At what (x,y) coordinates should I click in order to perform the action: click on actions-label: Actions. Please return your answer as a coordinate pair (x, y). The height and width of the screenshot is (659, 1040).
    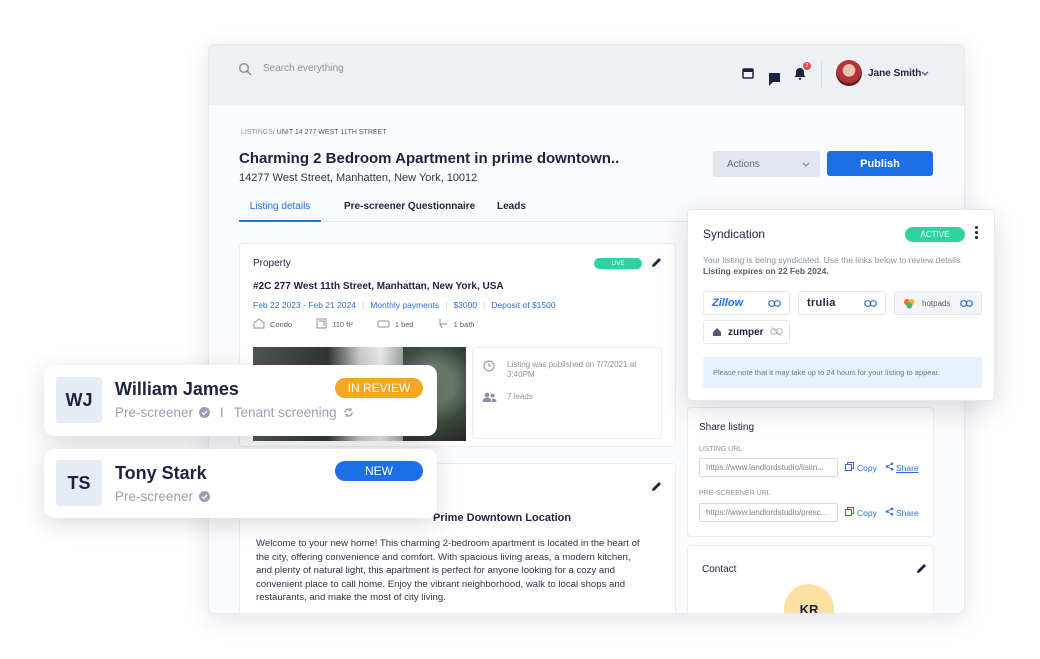
    Looking at the image, I should click on (743, 164).